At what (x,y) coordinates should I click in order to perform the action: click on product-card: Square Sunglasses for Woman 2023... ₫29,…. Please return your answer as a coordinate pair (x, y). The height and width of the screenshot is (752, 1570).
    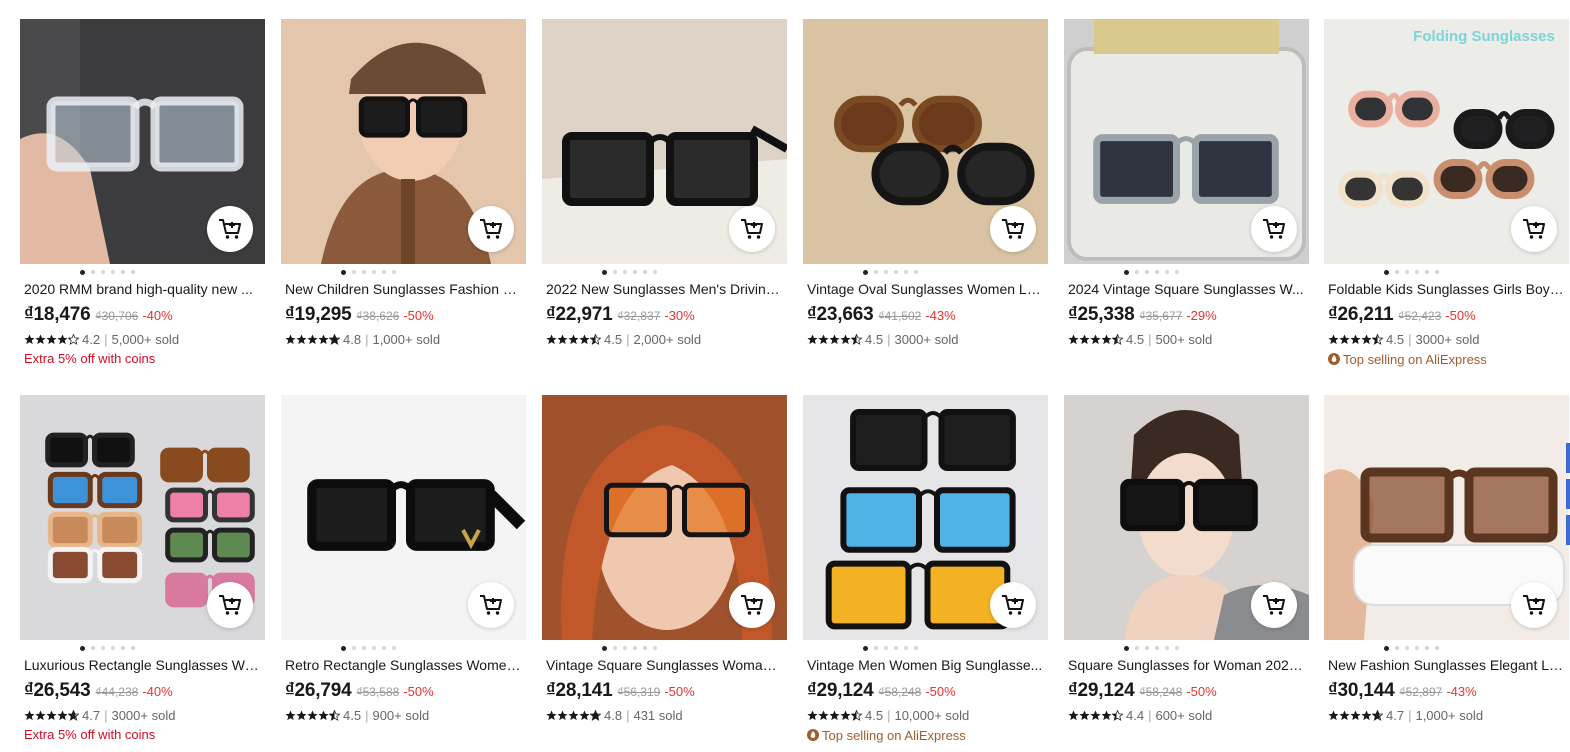
    Looking at the image, I should click on (1186, 559).